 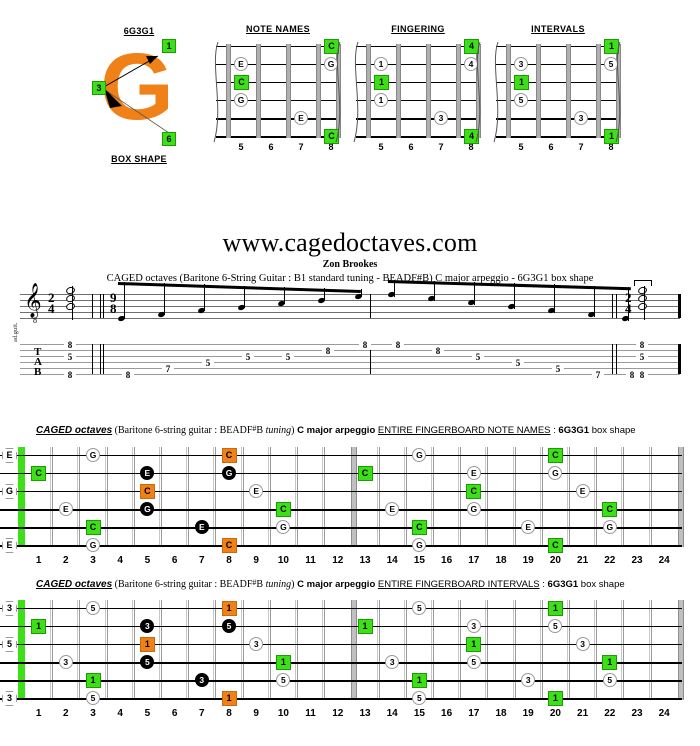 I want to click on fret-number: 9, so click(x=256, y=560).